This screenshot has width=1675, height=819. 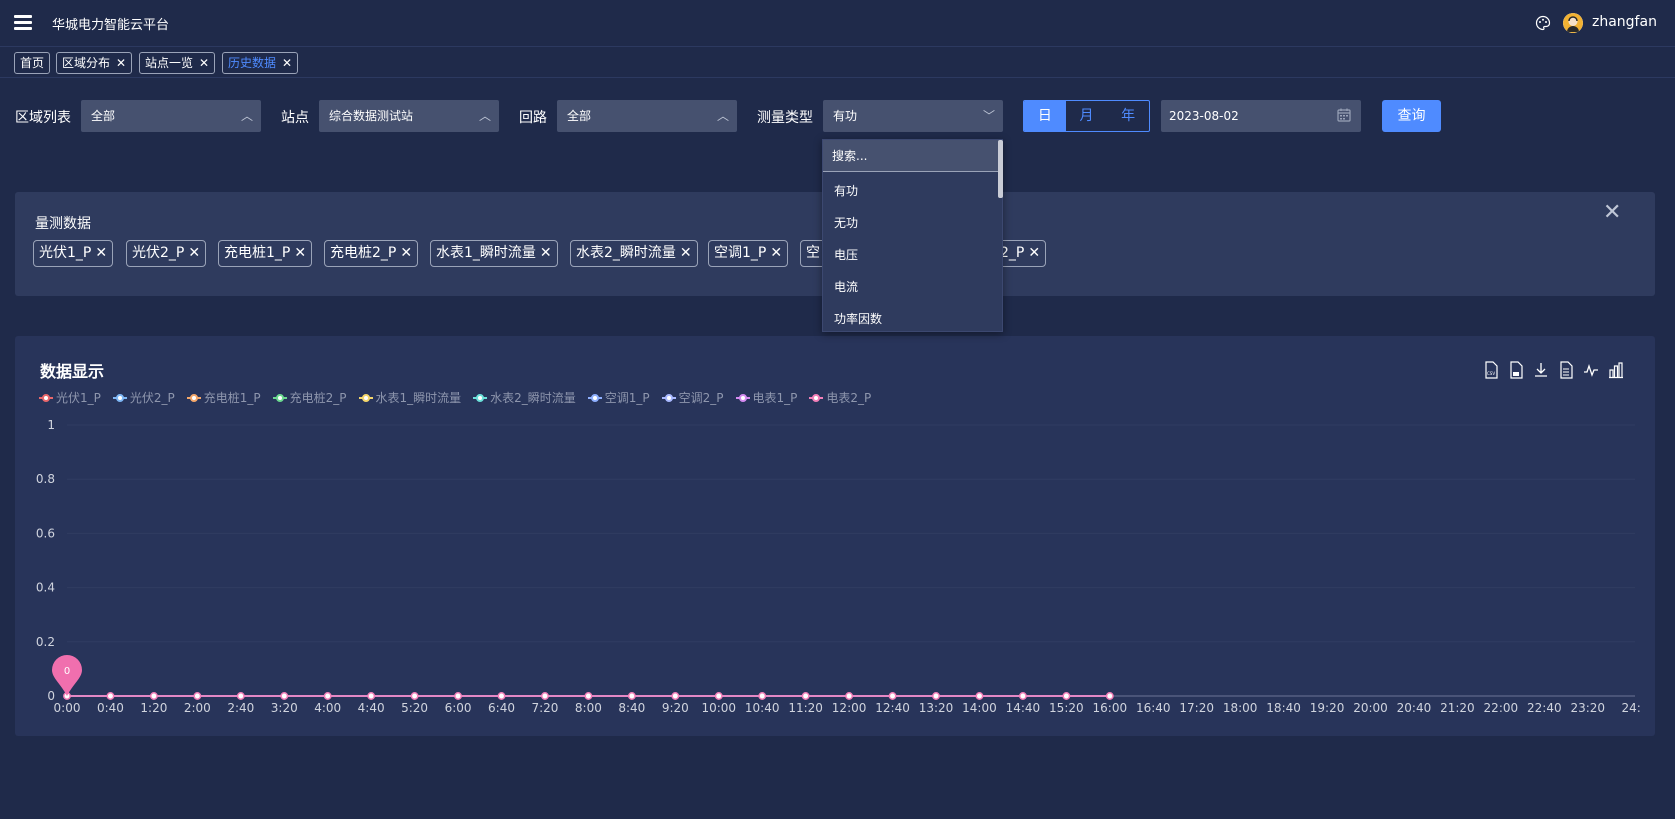 What do you see at coordinates (252, 63) in the screenshot?
I see `tab-label: 历史数据` at bounding box center [252, 63].